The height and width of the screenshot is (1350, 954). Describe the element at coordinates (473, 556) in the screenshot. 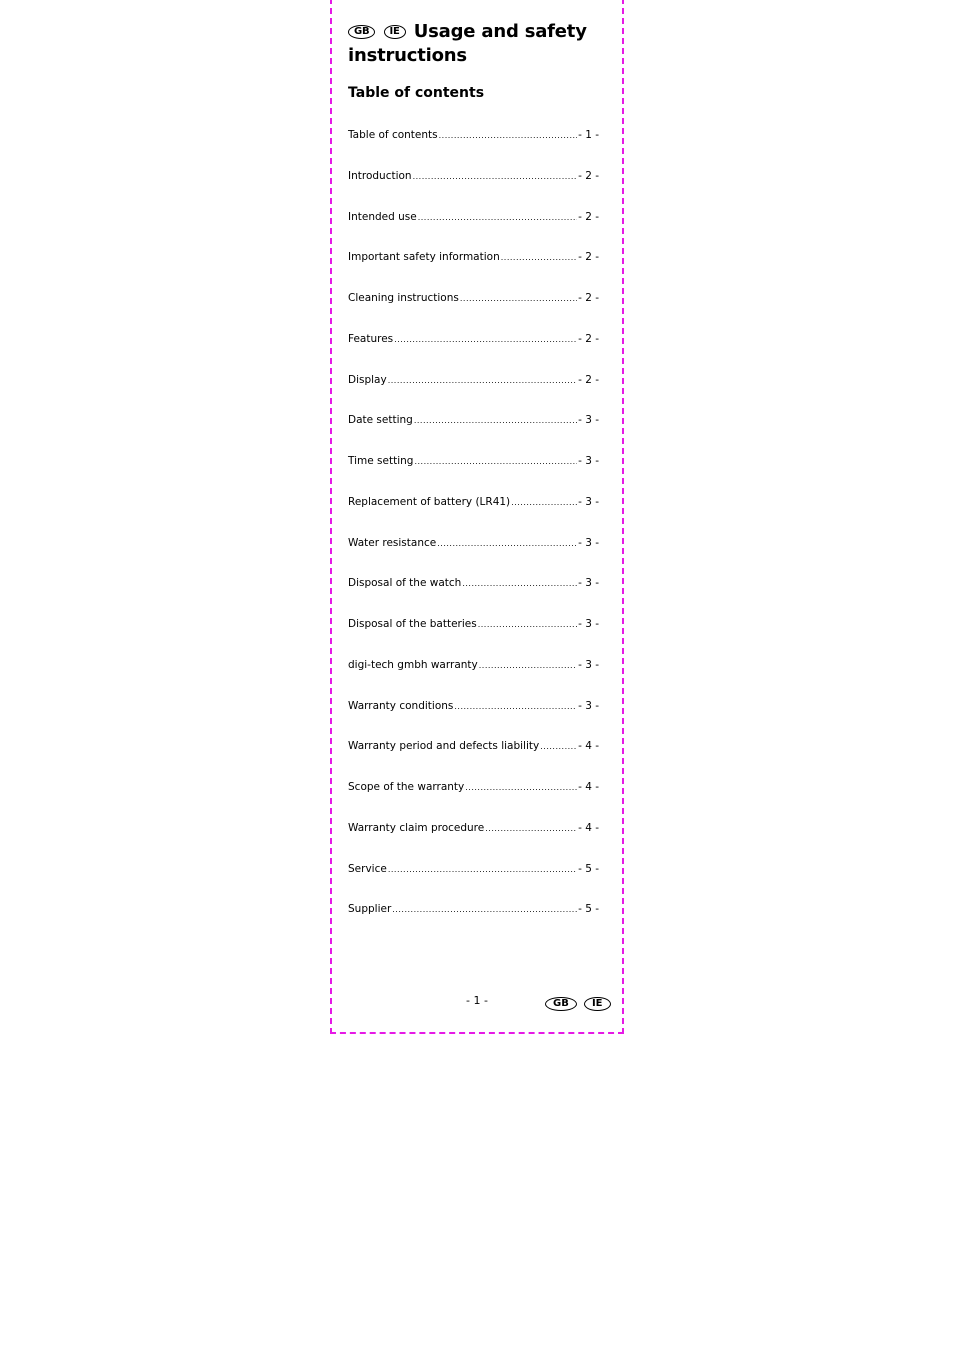

I see `toc-entry: Water resistance - 3 -` at that location.